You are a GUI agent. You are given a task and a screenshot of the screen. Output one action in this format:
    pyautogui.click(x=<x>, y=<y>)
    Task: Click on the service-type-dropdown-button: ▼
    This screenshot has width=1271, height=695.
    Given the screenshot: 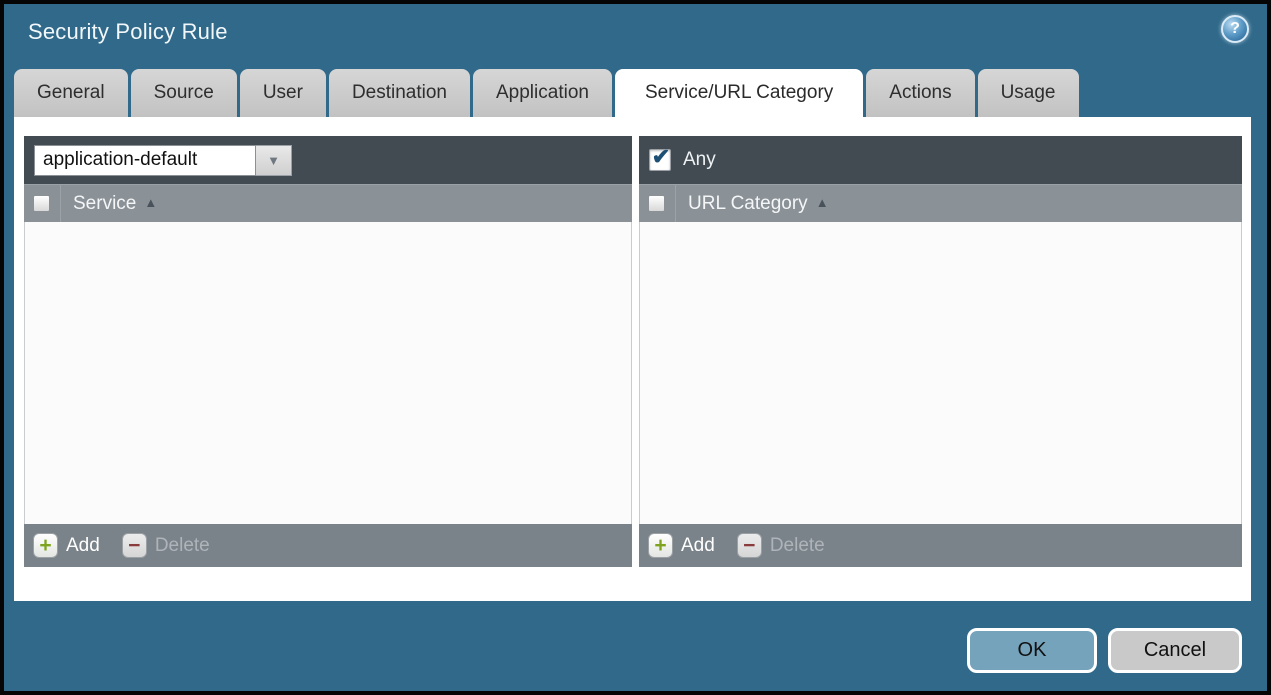 What is the action you would take?
    pyautogui.click(x=274, y=160)
    